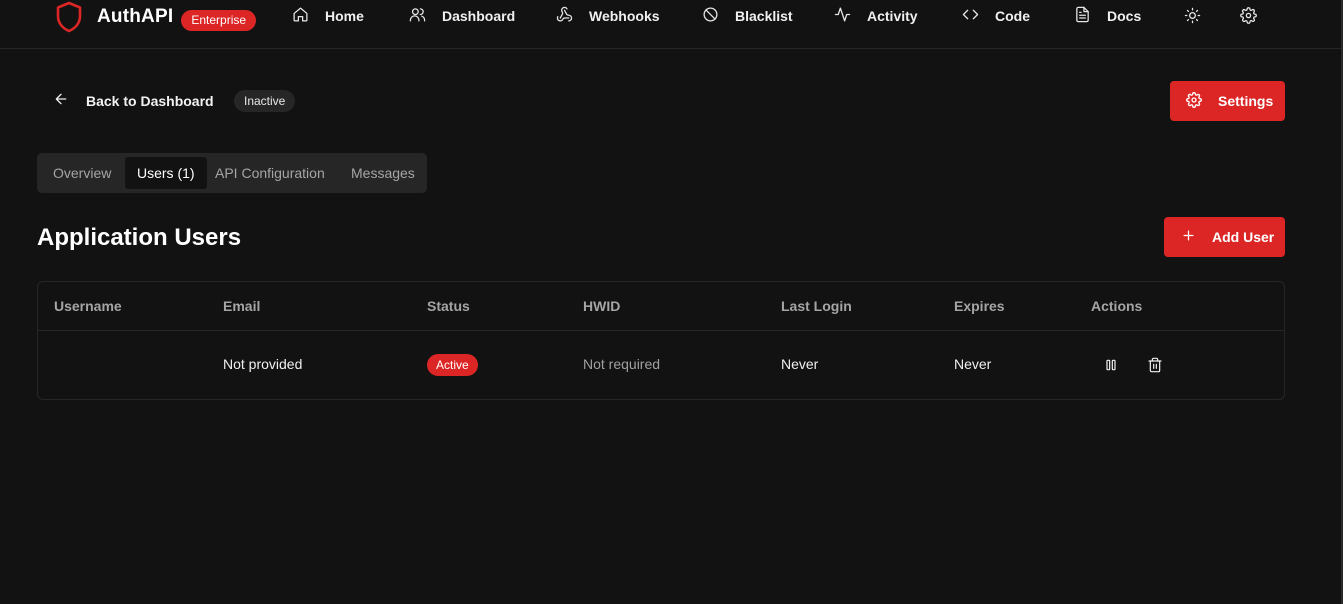 The image size is (1343, 604). I want to click on trash-icon, so click(1155, 367).